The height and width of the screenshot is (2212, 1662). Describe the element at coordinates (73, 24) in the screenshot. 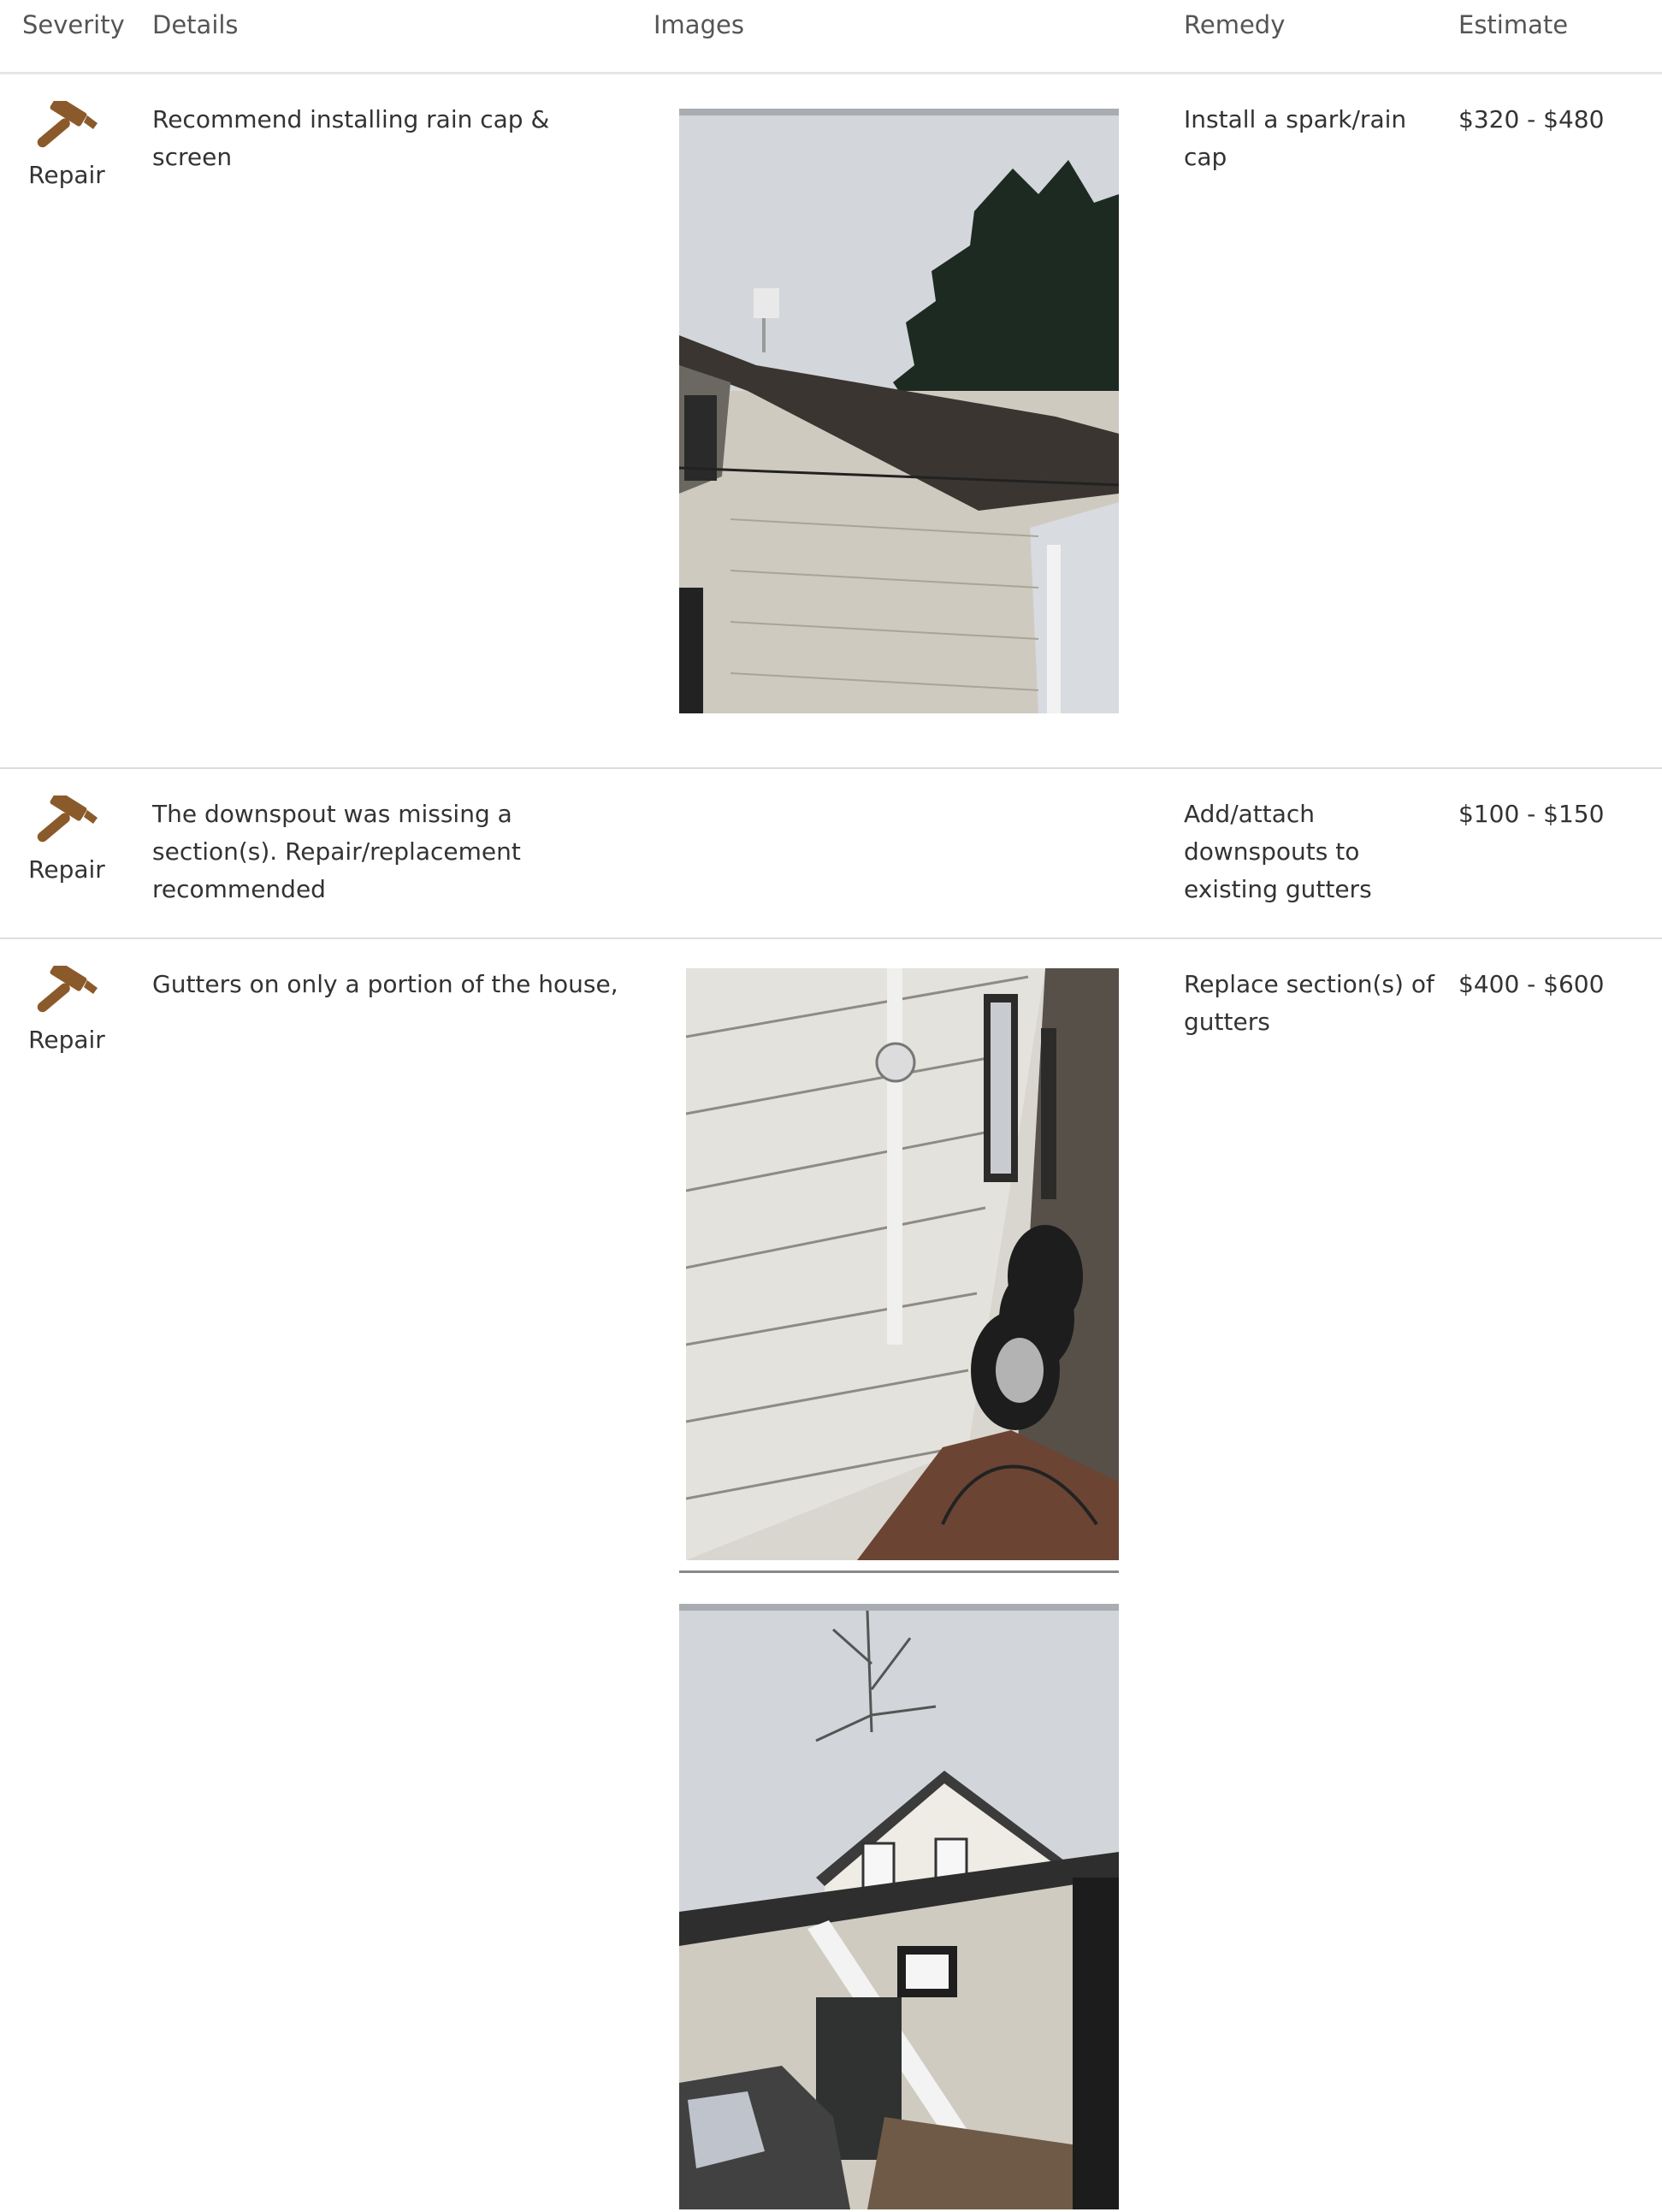

I see `header-severity: Severity` at that location.